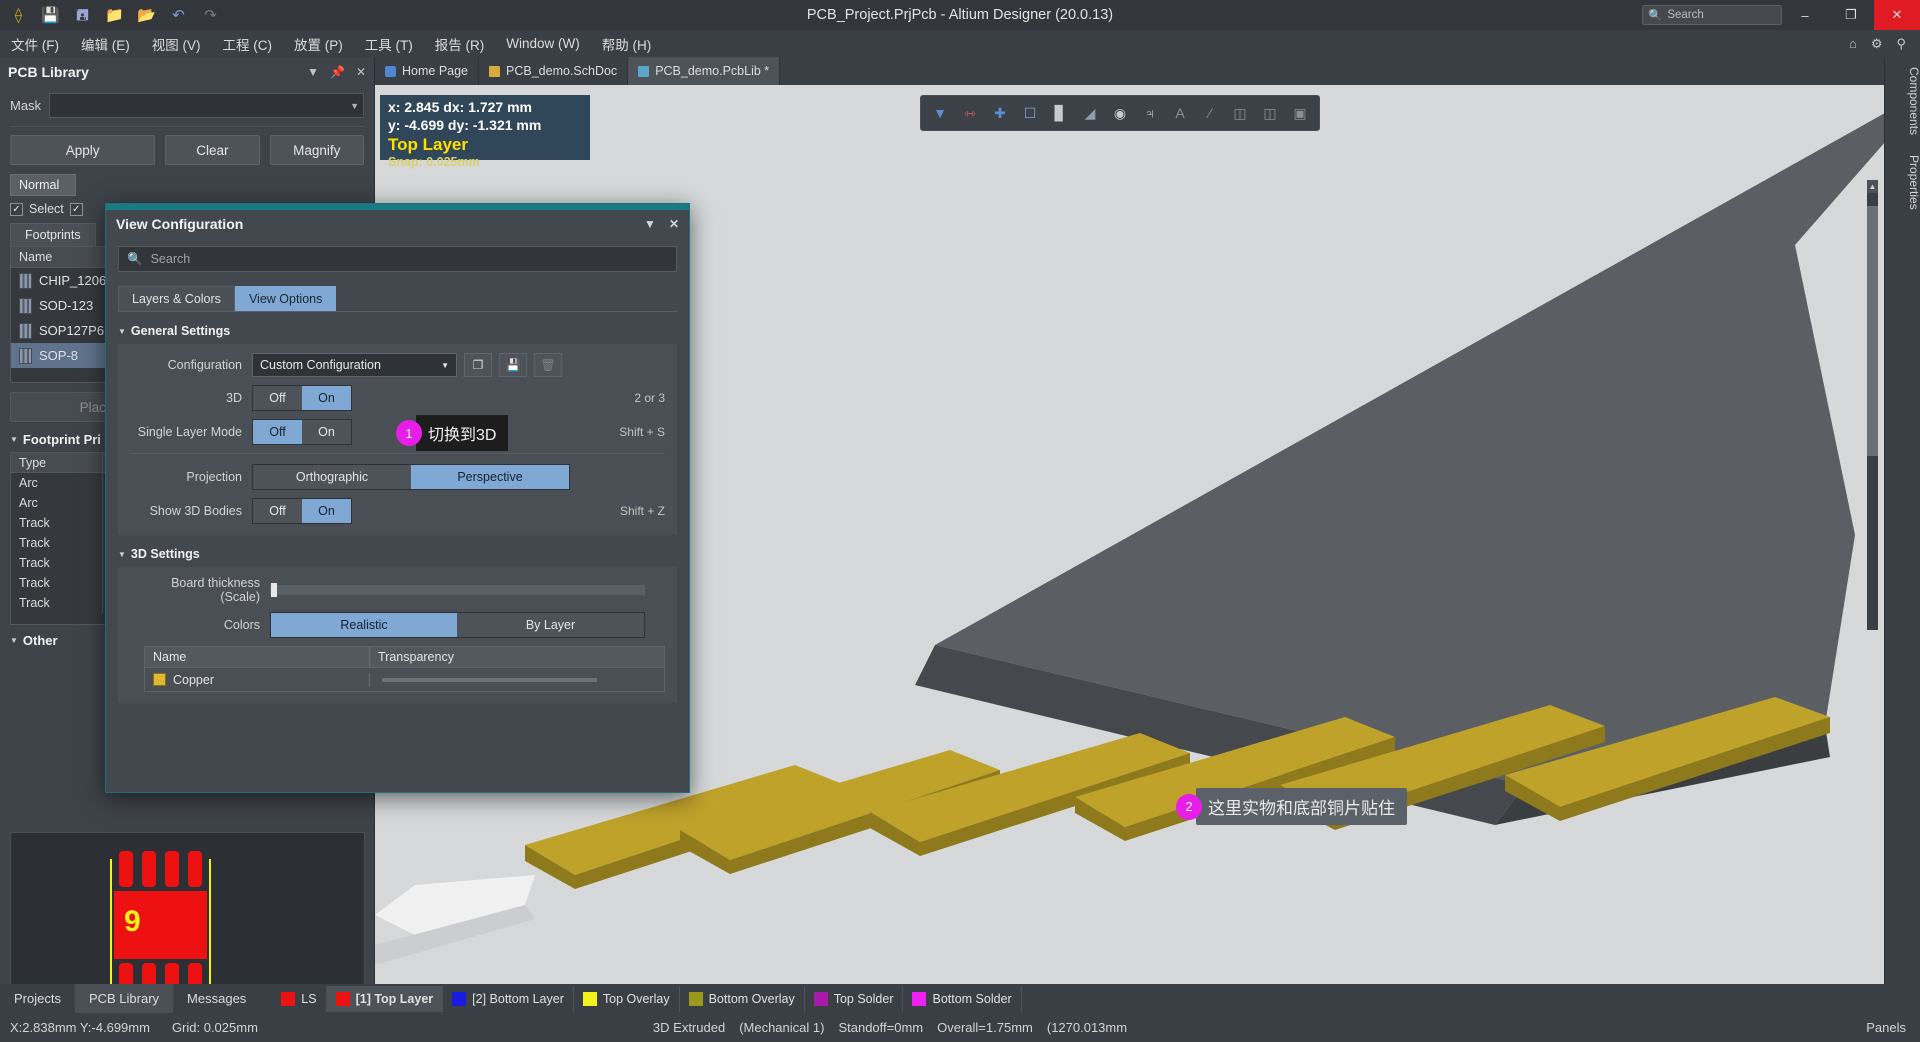  Describe the element at coordinates (18, 15) in the screenshot. I see `altium-logo-icon: ⟠` at that location.